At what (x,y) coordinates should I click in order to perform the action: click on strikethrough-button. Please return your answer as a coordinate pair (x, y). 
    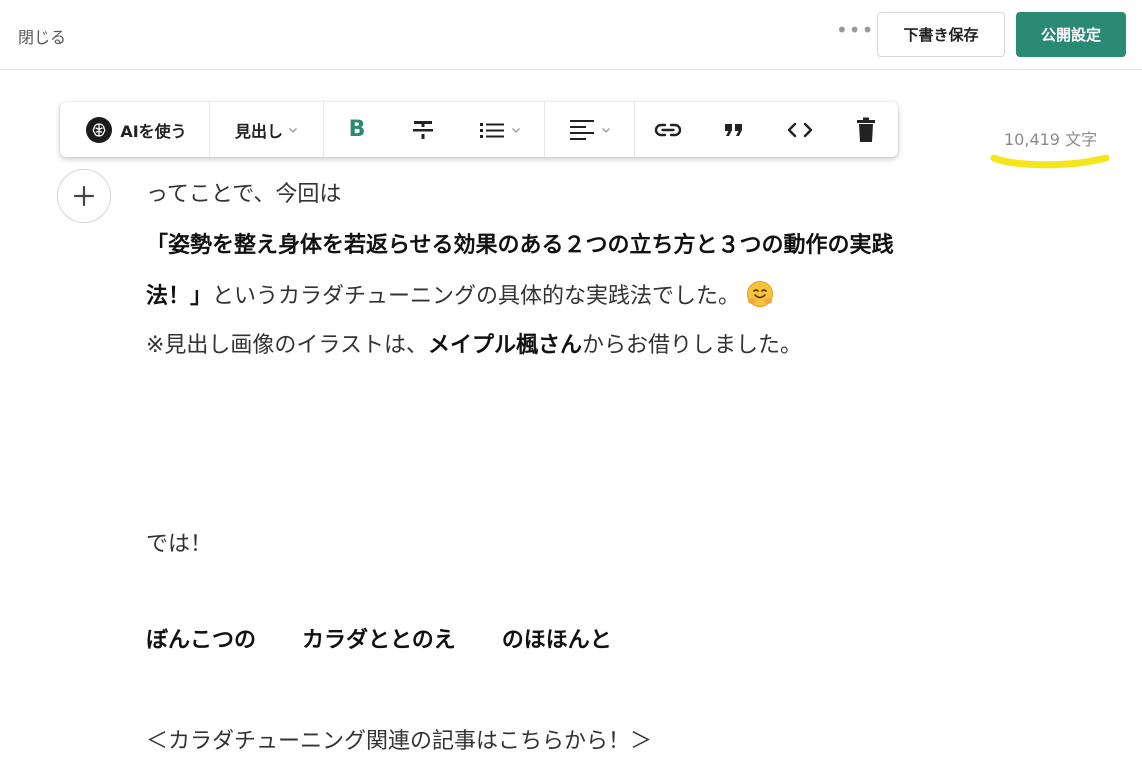
    Looking at the image, I should click on (423, 129).